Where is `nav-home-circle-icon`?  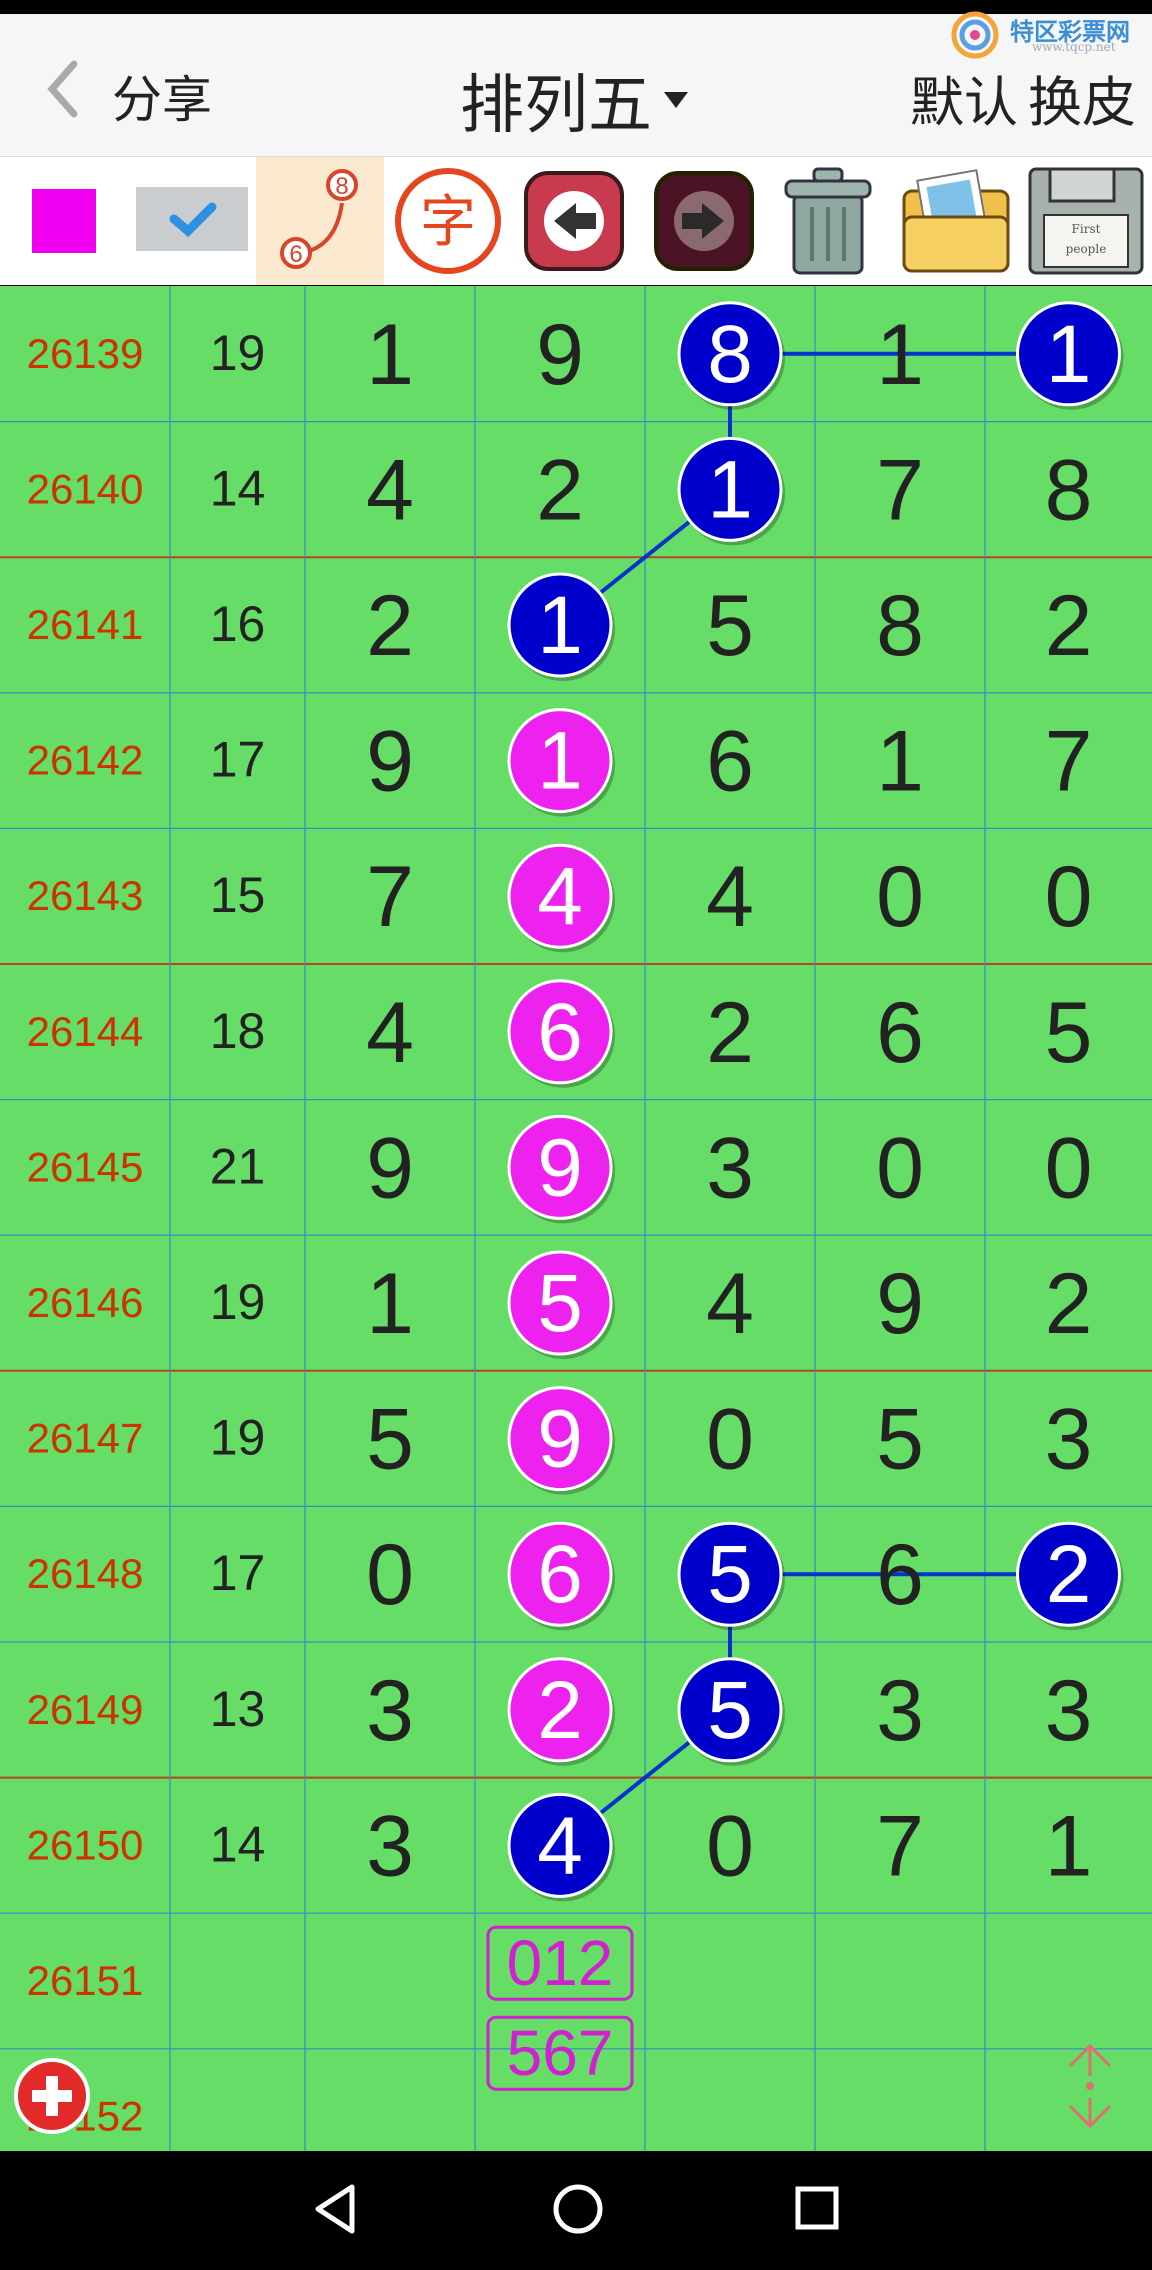
nav-home-circle-icon is located at coordinates (578, 2209).